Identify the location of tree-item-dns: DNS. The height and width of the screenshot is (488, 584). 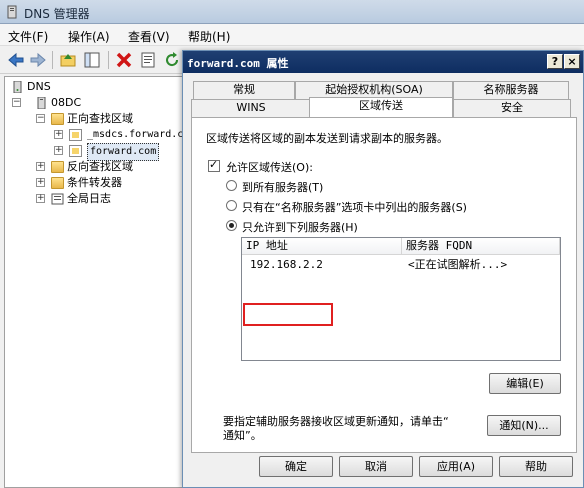
(94, 87).